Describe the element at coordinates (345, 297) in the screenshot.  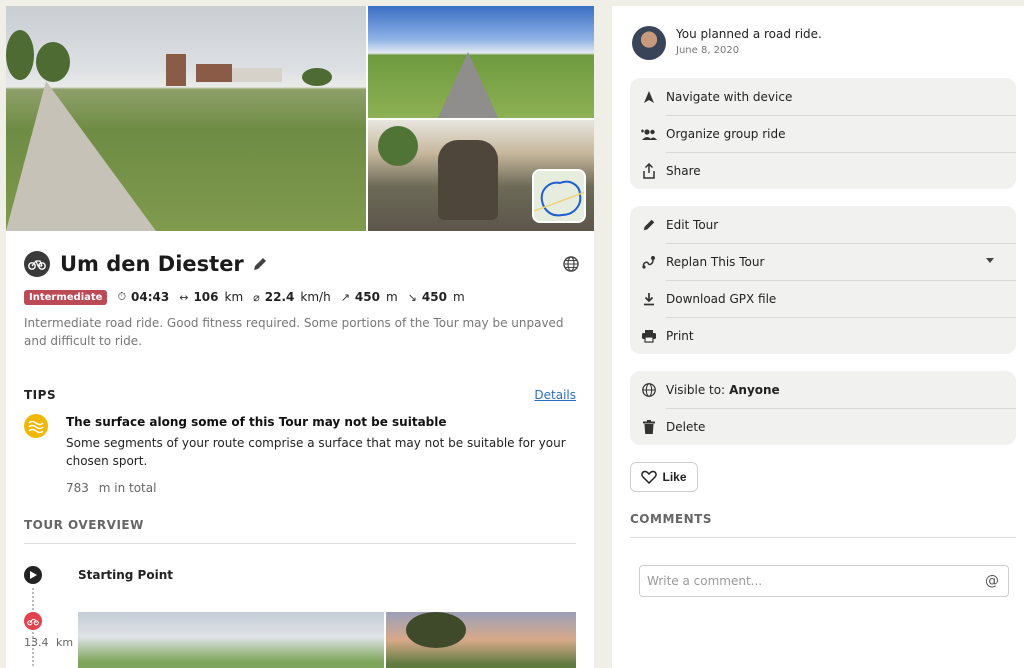
I see `uphill-icon: ↗` at that location.